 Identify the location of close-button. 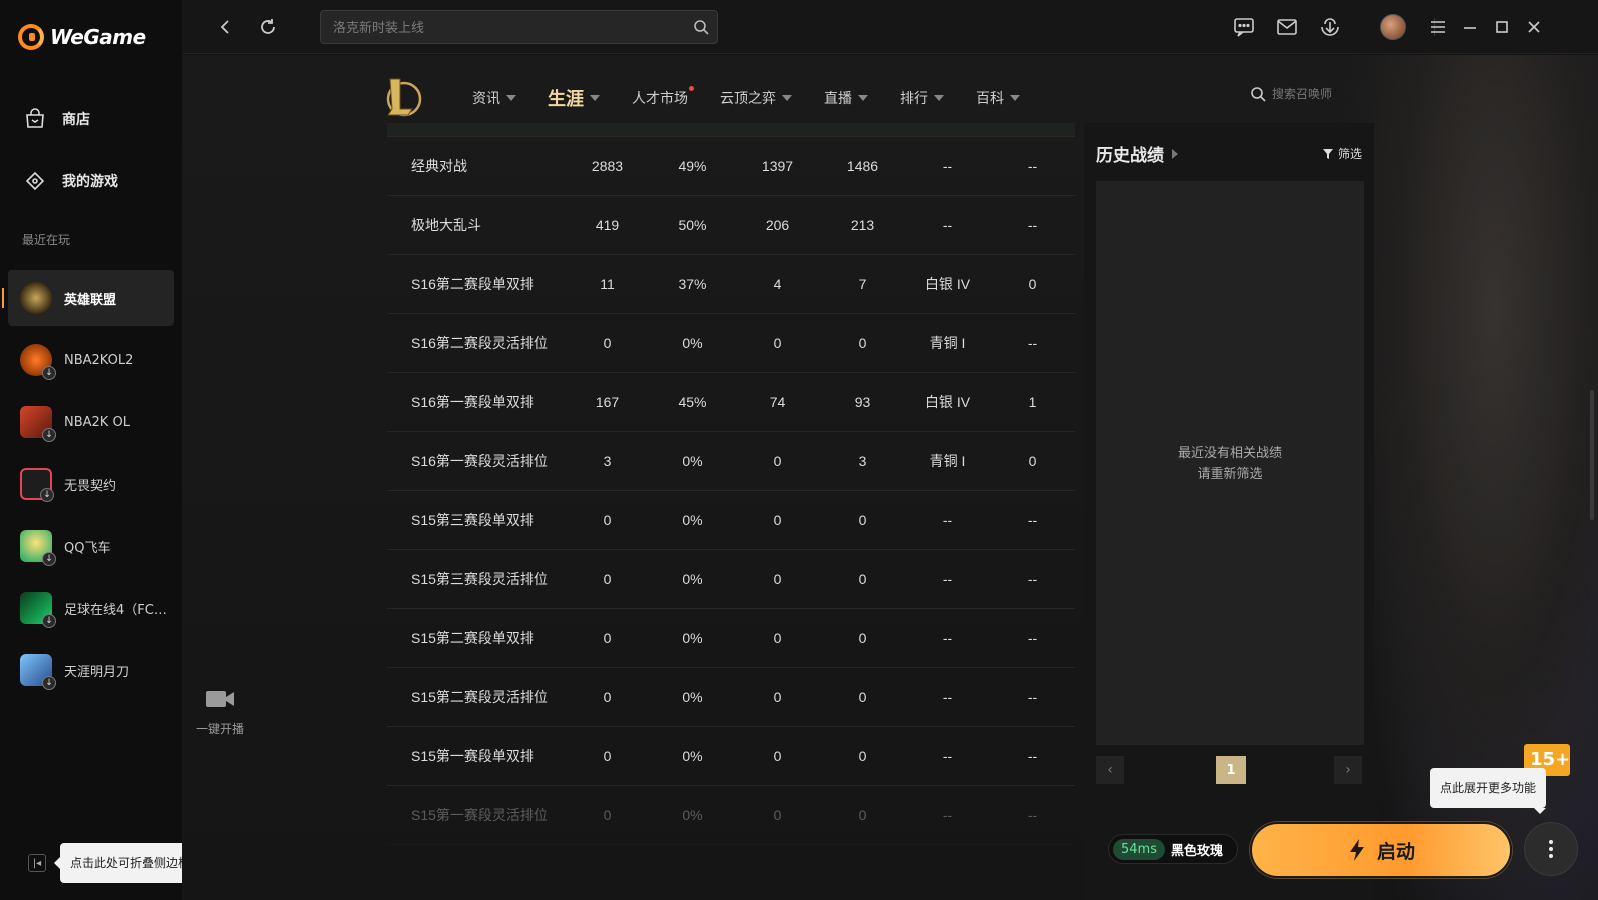
(1534, 27).